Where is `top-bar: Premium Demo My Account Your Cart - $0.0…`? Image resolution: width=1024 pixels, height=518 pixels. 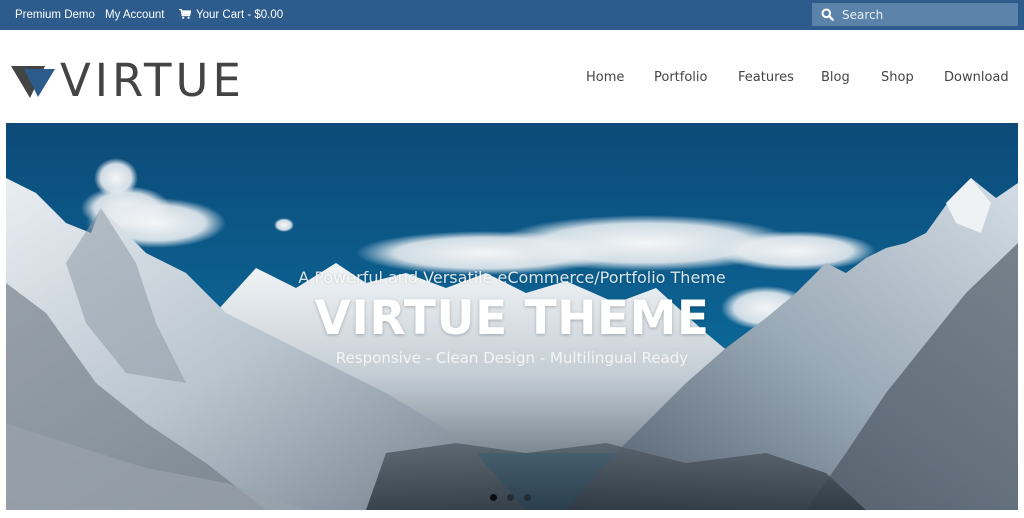
top-bar: Premium Demo My Account Your Cart - $0.0… is located at coordinates (512, 15).